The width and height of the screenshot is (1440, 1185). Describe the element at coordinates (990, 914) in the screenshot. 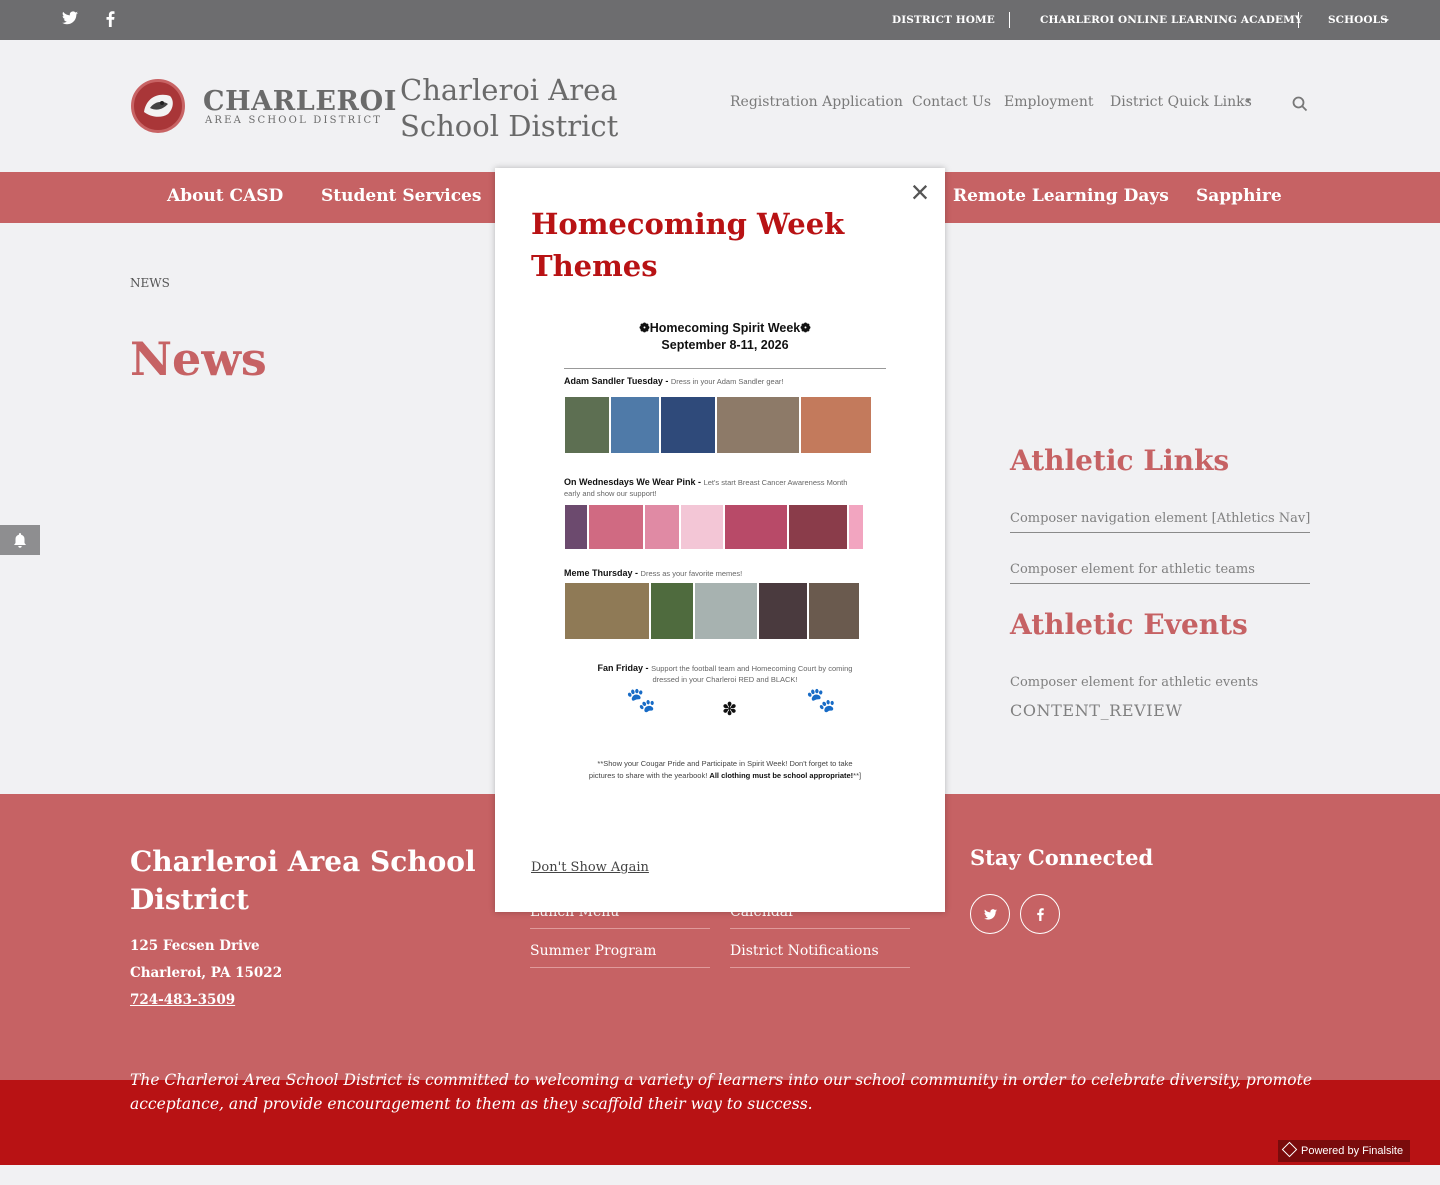

I see `footer-twitter-icon` at that location.